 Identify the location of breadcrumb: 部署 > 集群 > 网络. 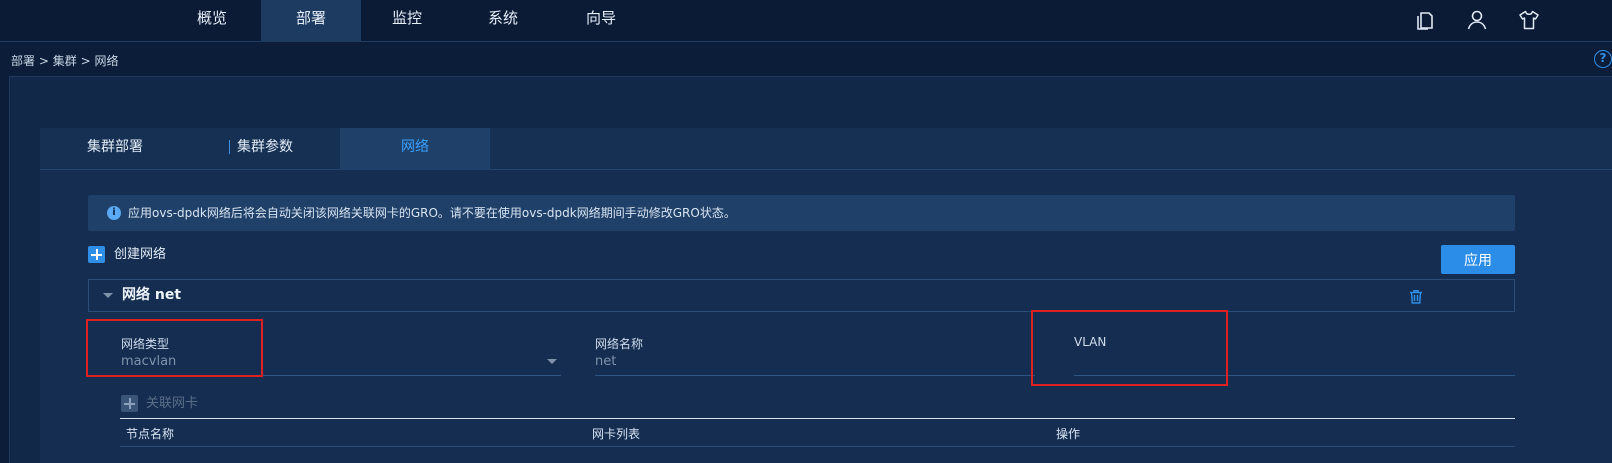
(64, 60).